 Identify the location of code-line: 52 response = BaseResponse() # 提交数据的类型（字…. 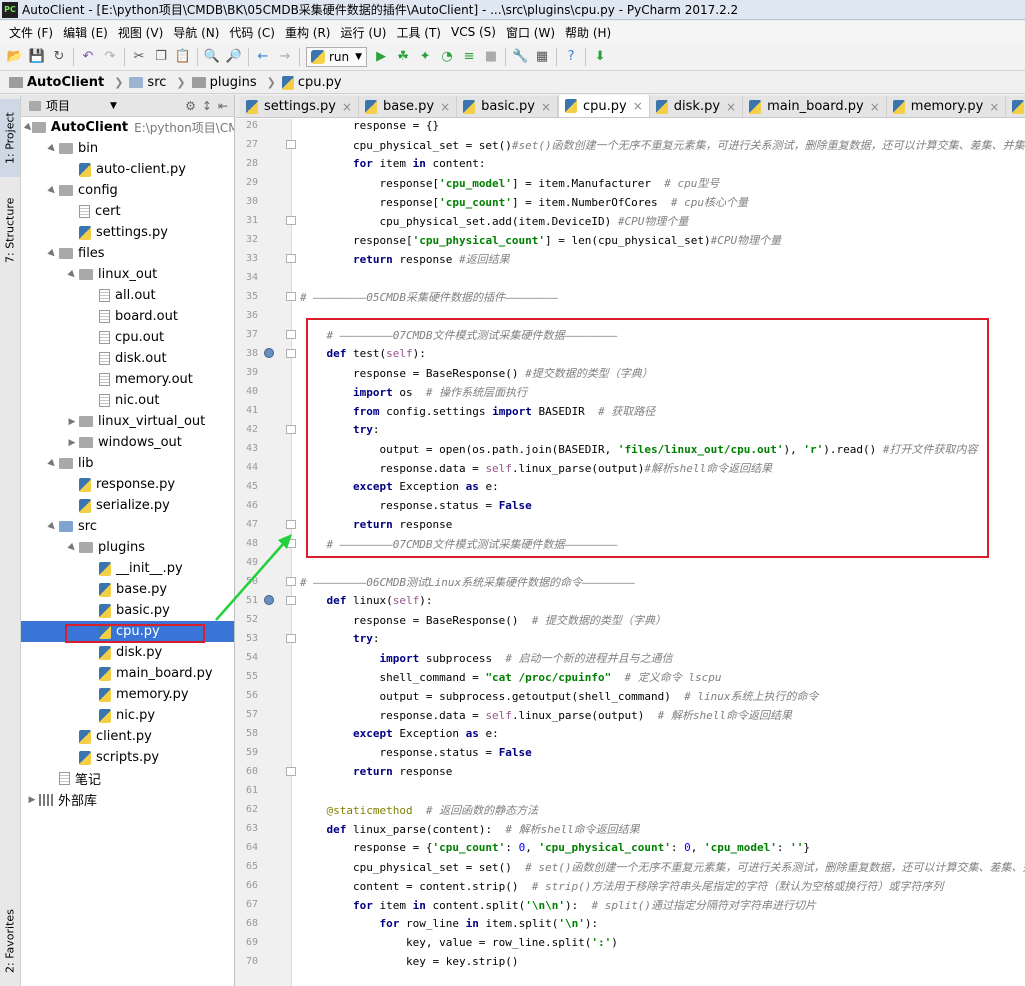
(630, 619).